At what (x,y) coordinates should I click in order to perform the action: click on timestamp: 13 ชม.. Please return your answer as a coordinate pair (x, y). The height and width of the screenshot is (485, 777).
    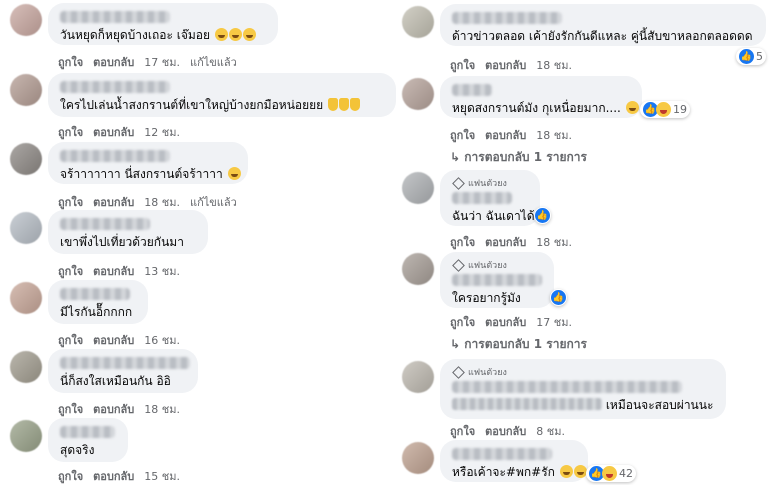
    Looking at the image, I should click on (162, 271).